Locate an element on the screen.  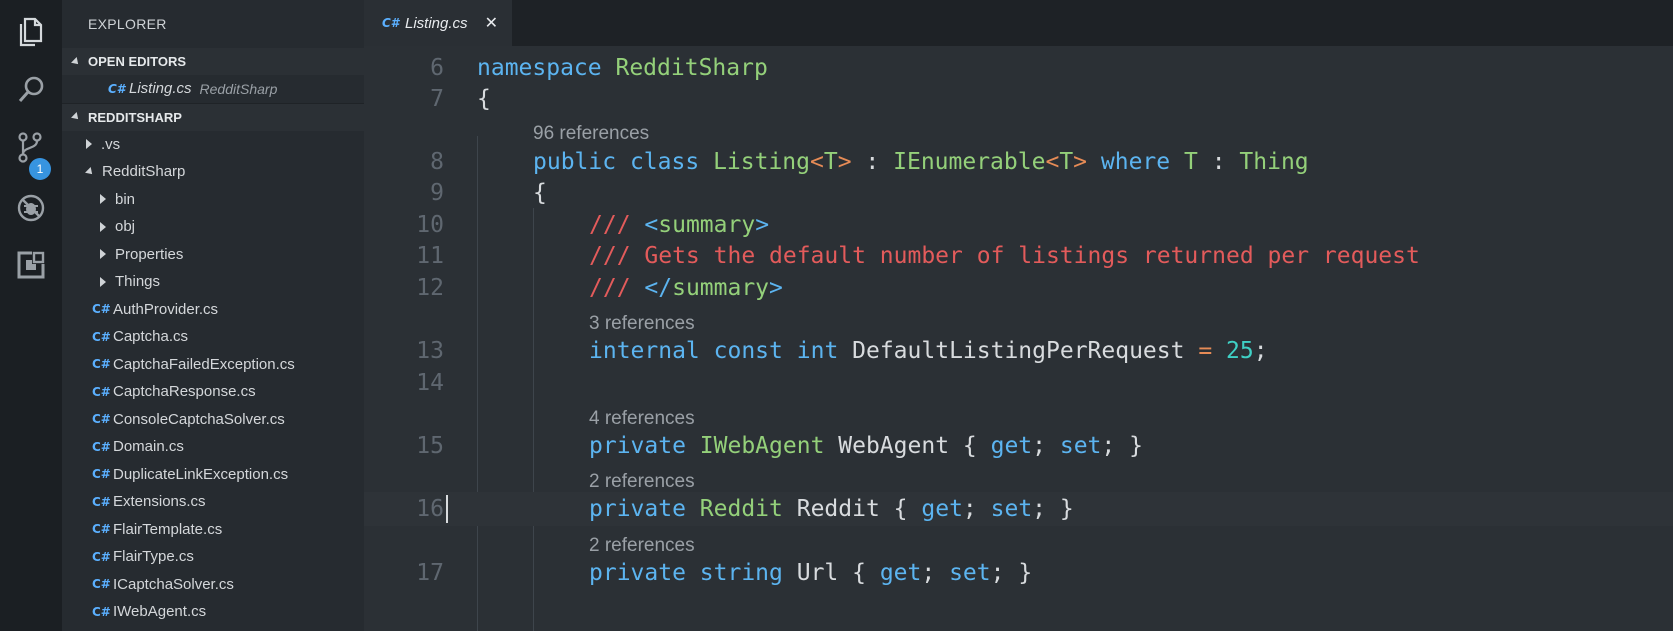
tree-item-label: Properties is located at coordinates (149, 254).